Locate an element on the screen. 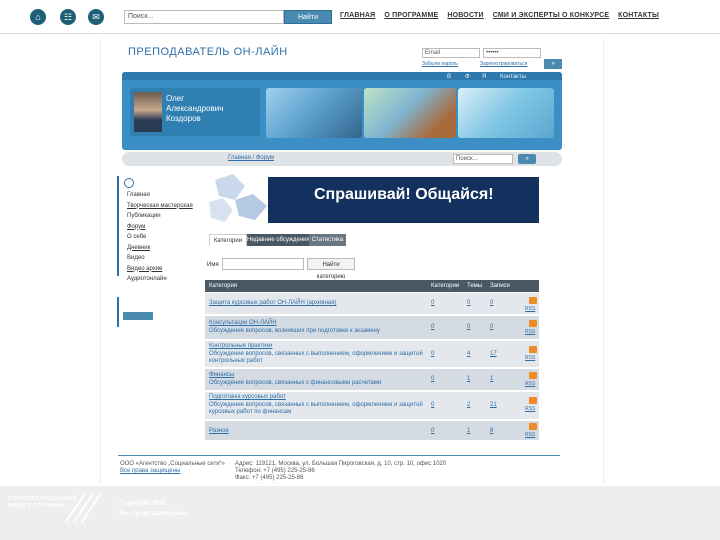 This screenshot has height=540, width=720. tab-recent: Недавние обсуждения is located at coordinates (278, 240).